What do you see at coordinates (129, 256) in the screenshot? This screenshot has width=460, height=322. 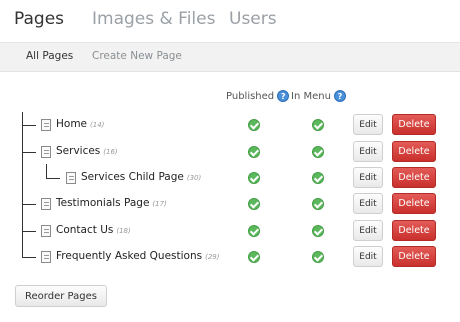 I see `page-title-text: Frequently Asked Questions` at bounding box center [129, 256].